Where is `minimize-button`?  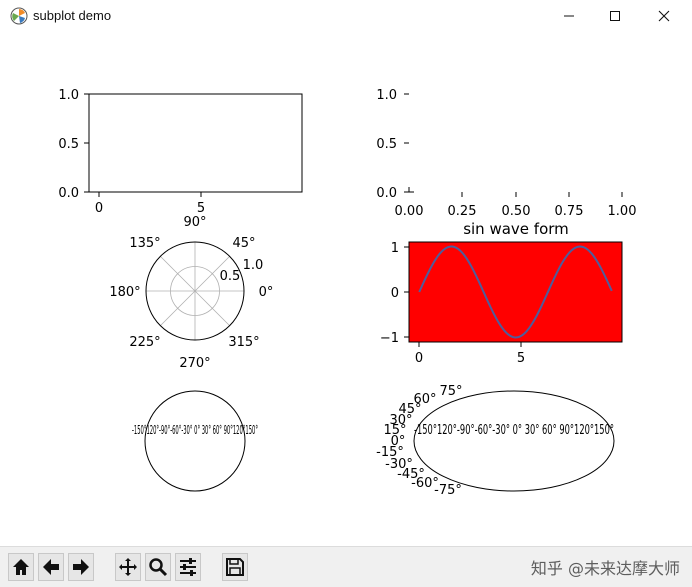
minimize-button is located at coordinates (569, 16).